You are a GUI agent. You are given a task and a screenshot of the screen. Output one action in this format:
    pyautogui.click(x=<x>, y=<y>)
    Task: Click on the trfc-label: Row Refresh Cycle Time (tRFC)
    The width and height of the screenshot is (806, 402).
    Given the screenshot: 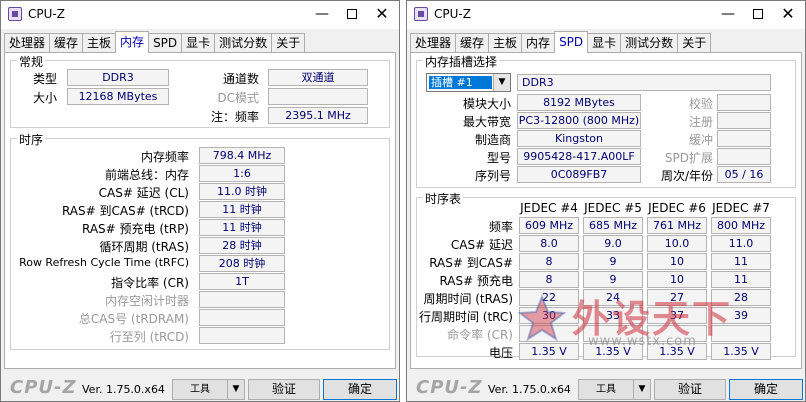 What is the action you would take?
    pyautogui.click(x=104, y=262)
    